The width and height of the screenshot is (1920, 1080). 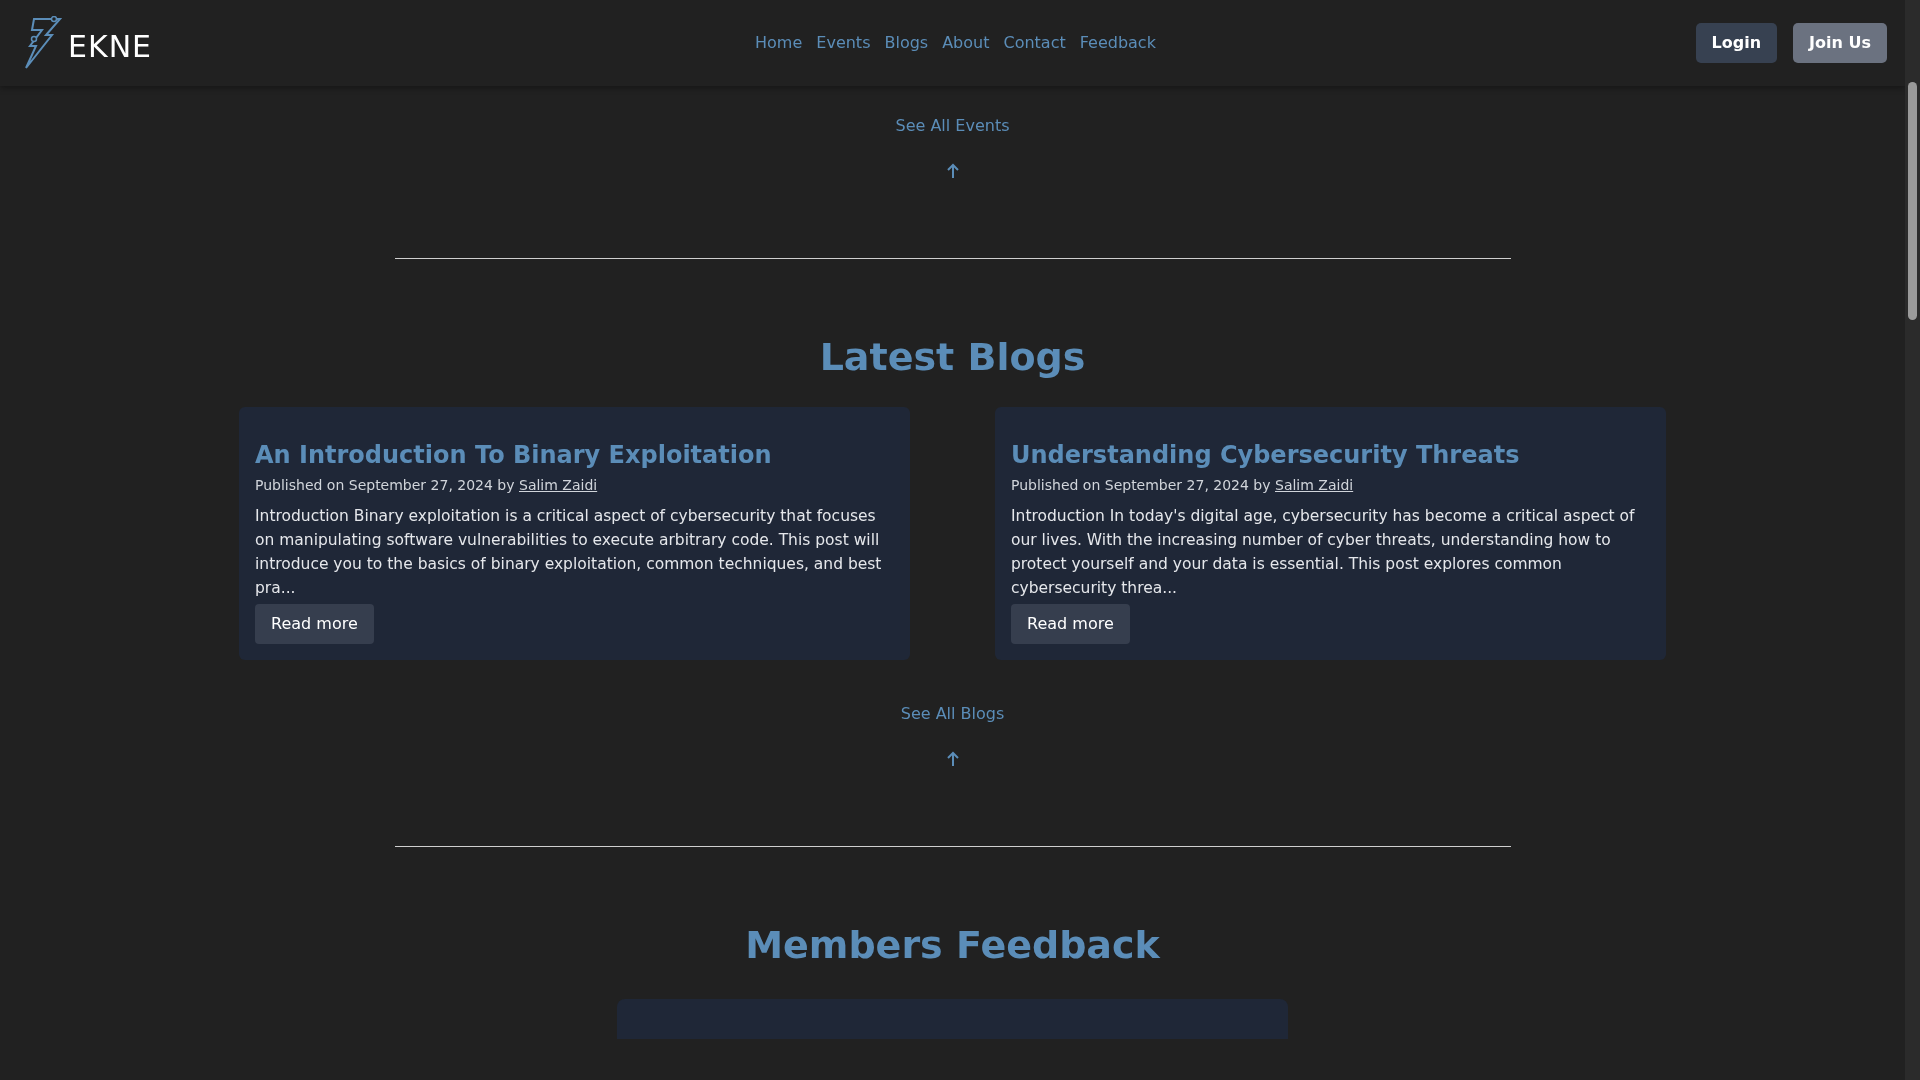 What do you see at coordinates (1912, 540) in the screenshot?
I see `scrollbar` at bounding box center [1912, 540].